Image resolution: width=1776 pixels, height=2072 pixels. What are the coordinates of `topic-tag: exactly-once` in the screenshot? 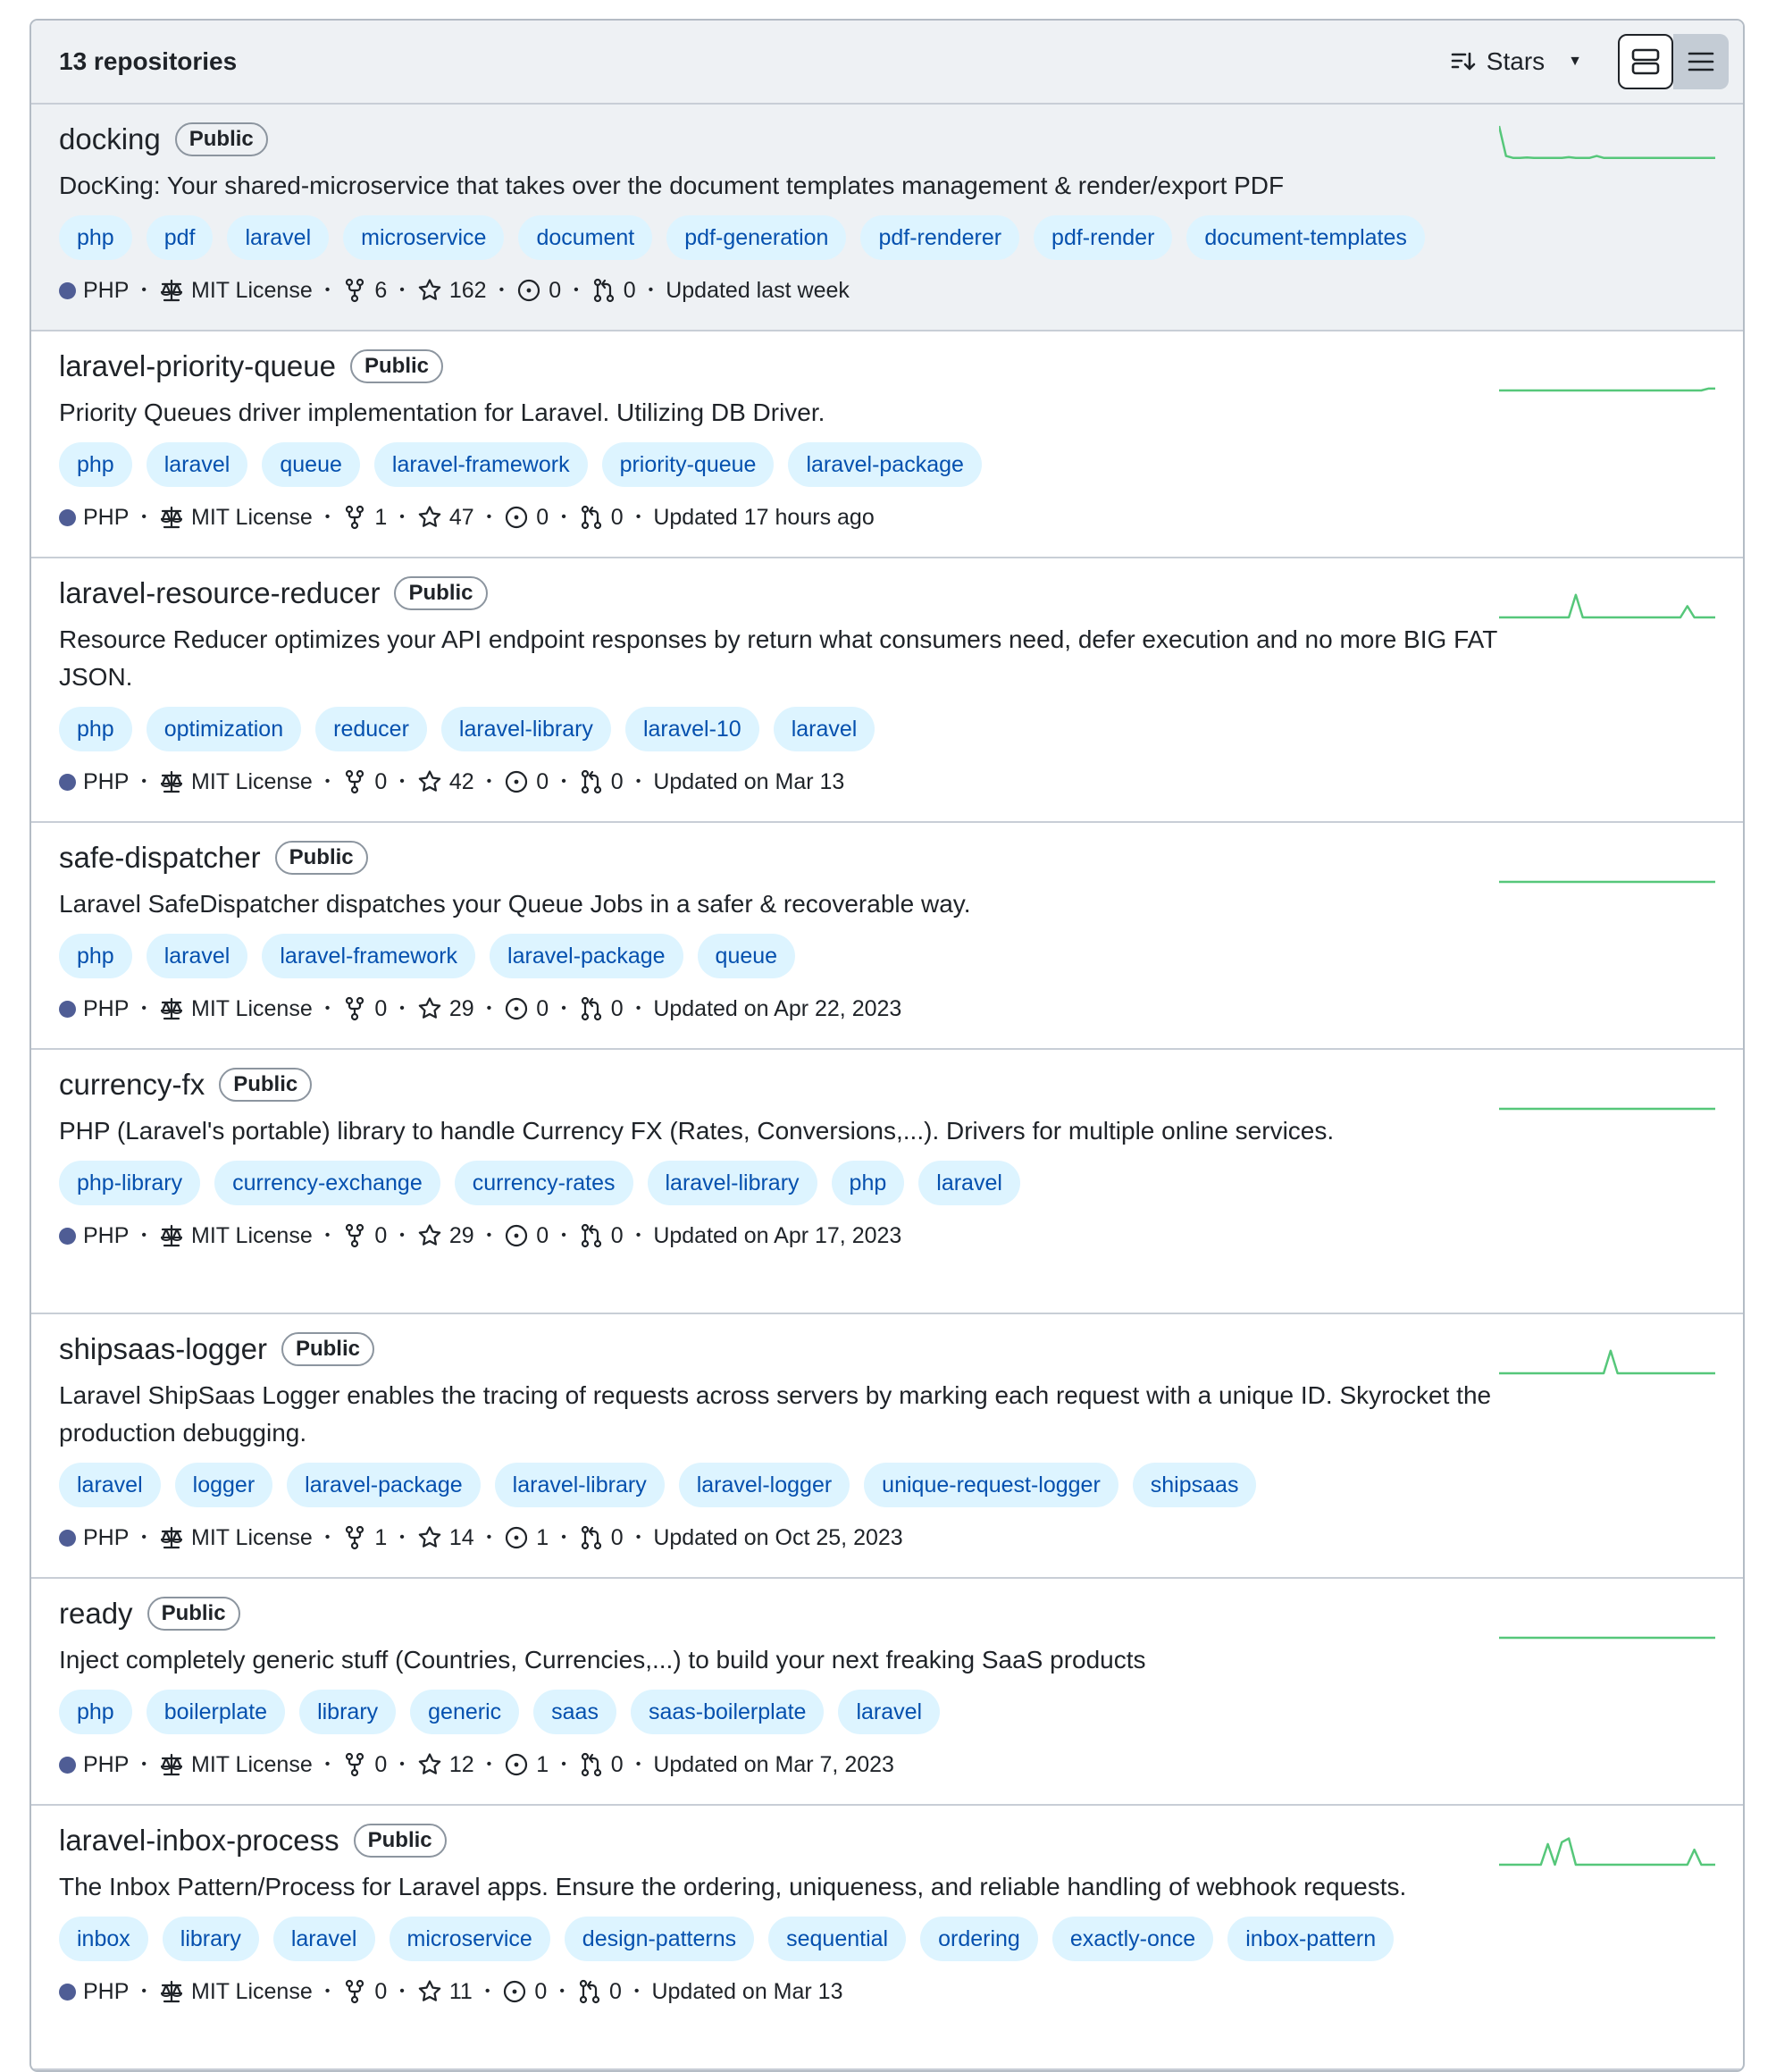 It's located at (1132, 1939).